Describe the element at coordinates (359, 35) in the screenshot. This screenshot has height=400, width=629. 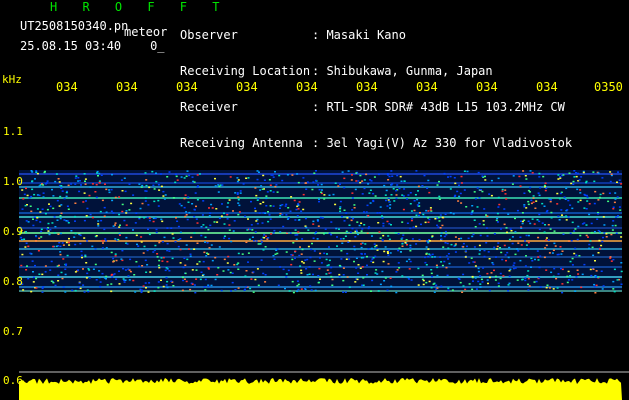
I see `observer-value: : Masaki Kano` at that location.